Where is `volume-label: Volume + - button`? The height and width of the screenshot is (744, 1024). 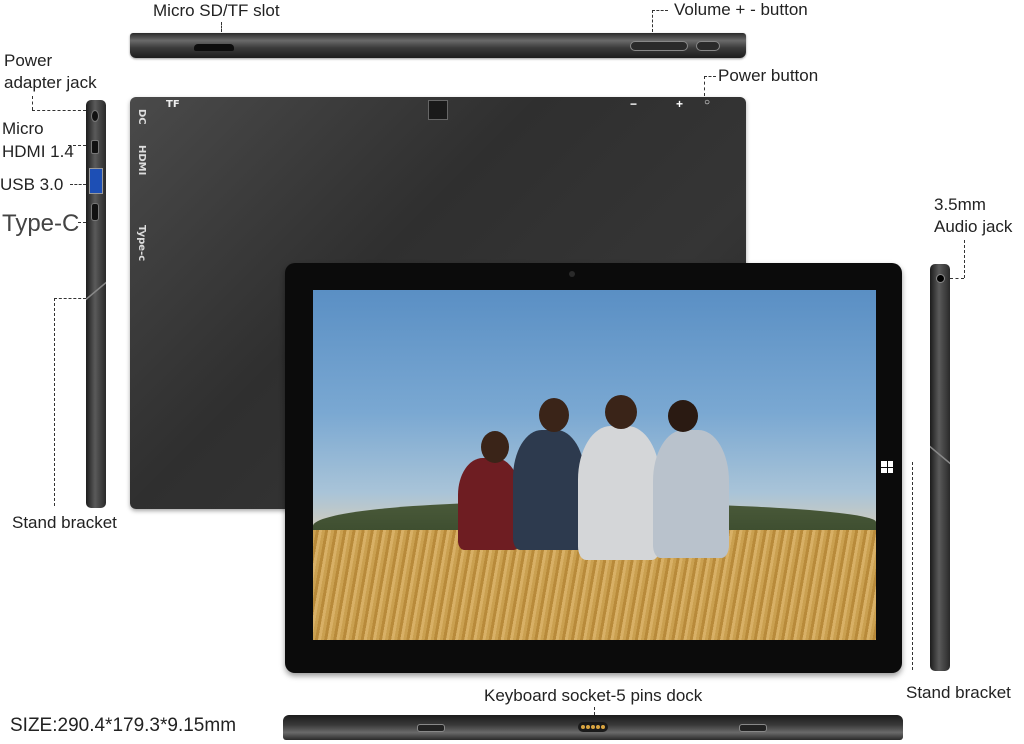
volume-label: Volume + - button is located at coordinates (741, 9).